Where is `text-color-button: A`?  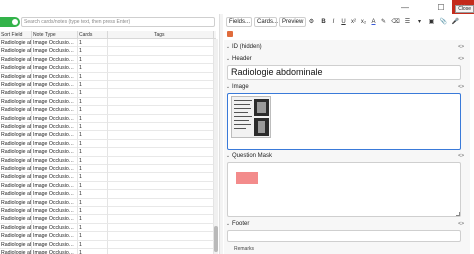
text-color-button: A is located at coordinates (373, 22).